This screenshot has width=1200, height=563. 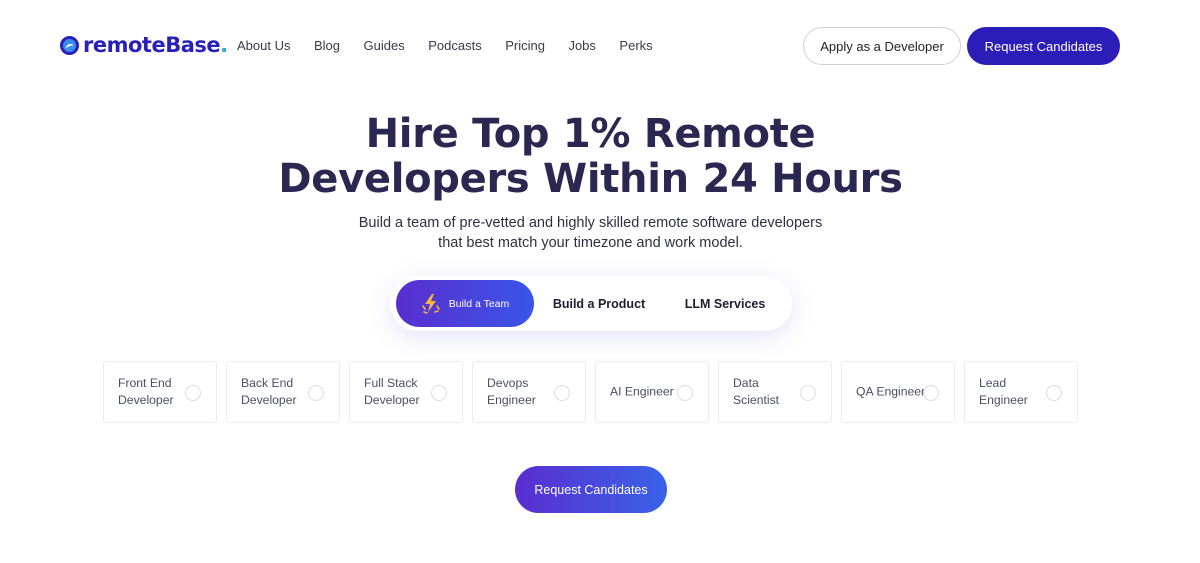 What do you see at coordinates (725, 303) in the screenshot?
I see `tab-llm-services: LLM Services` at bounding box center [725, 303].